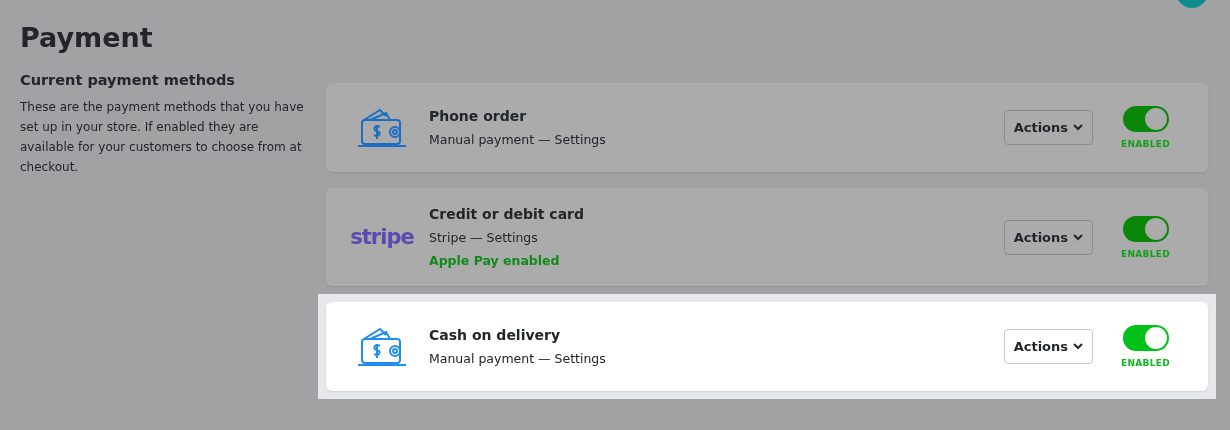 The width and height of the screenshot is (1230, 430). Describe the element at coordinates (484, 237) in the screenshot. I see `method-provider: Stripe — Settings` at that location.